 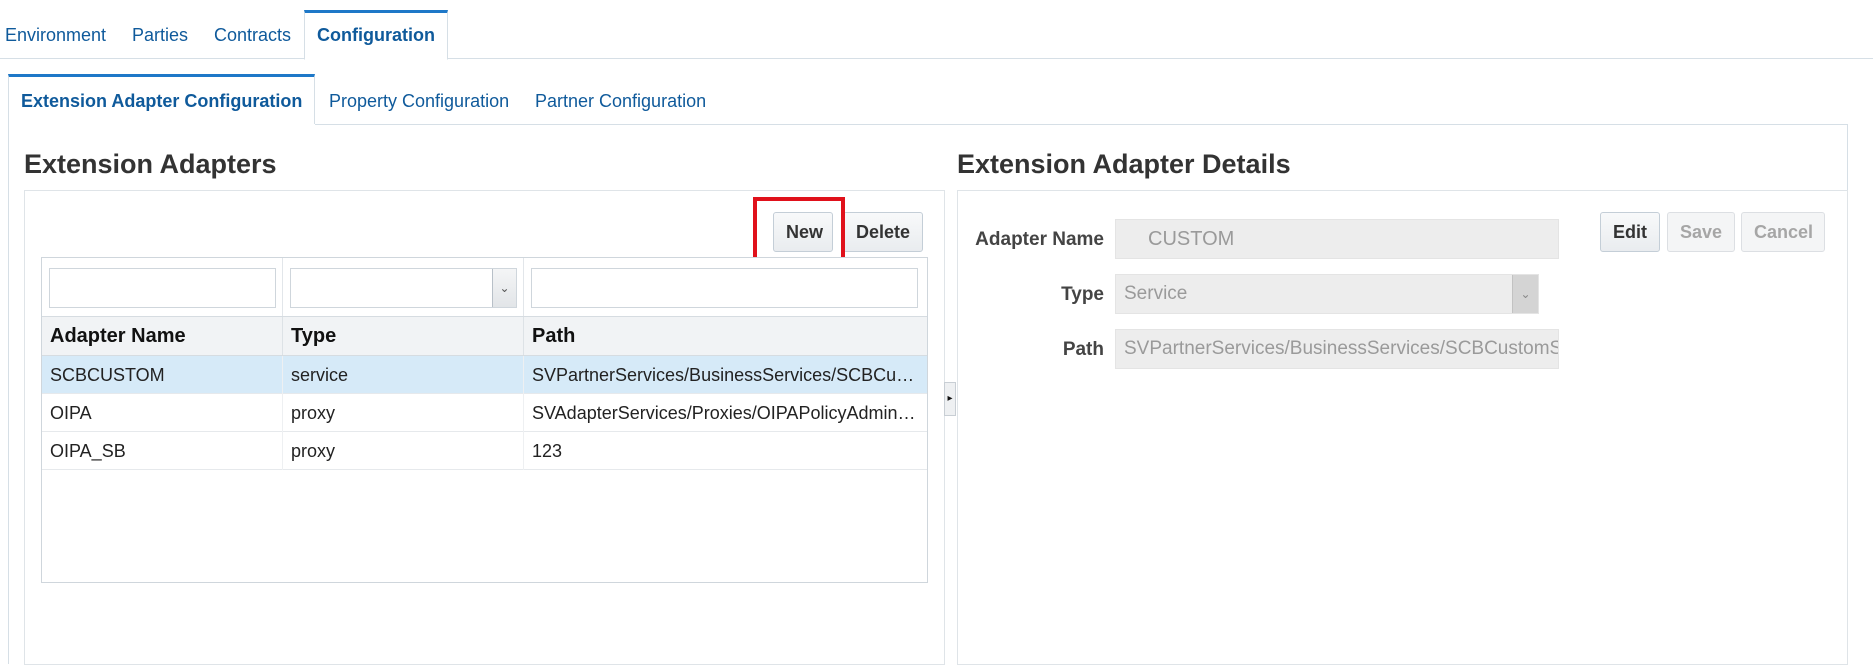 I want to click on table-row: OIPA_SB proxy 123, so click(x=484, y=451).